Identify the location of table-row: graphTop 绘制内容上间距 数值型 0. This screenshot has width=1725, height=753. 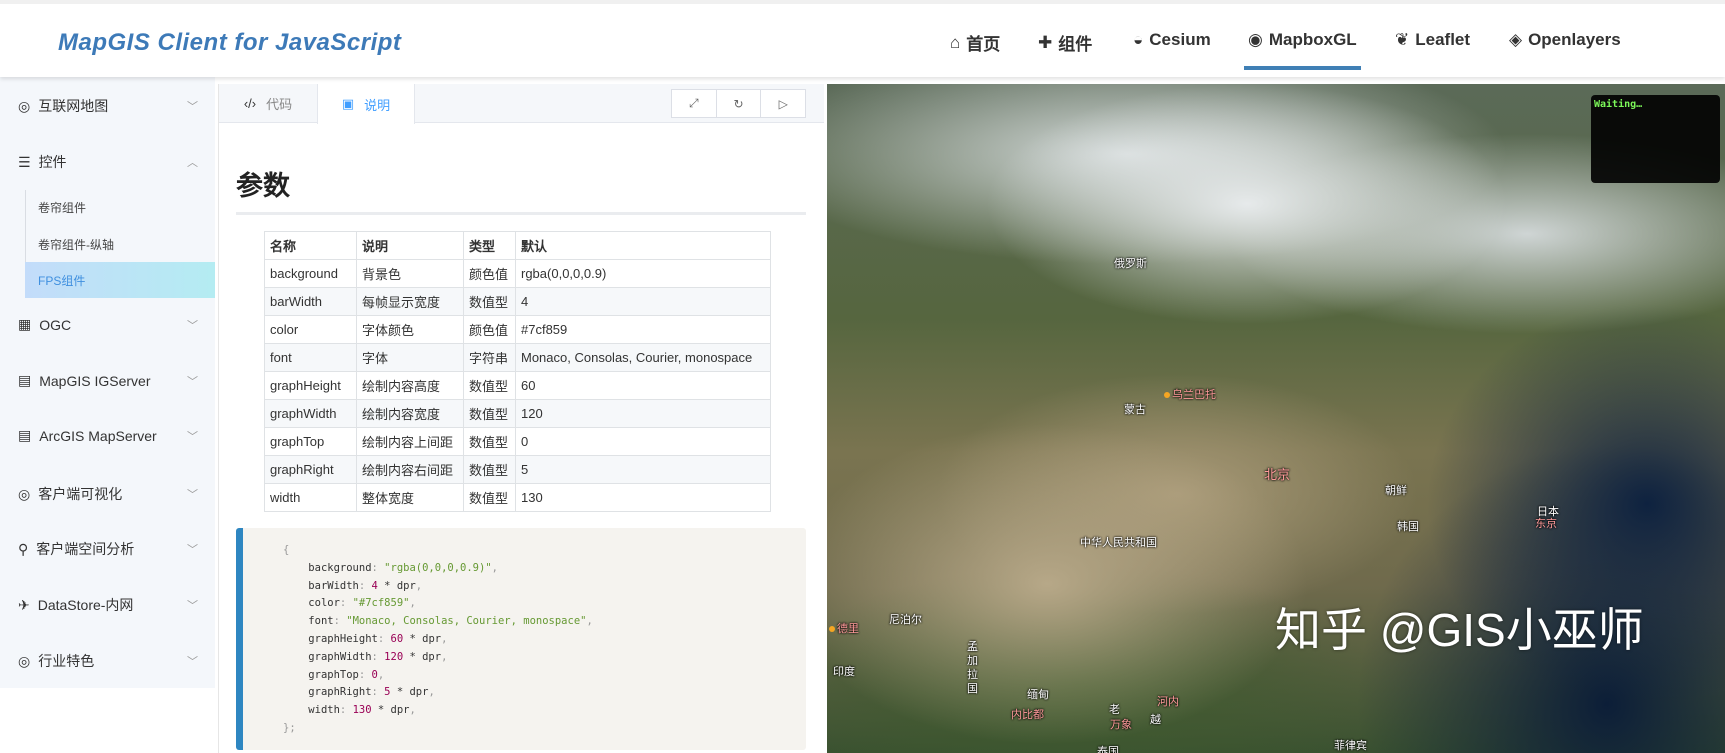
(517, 441).